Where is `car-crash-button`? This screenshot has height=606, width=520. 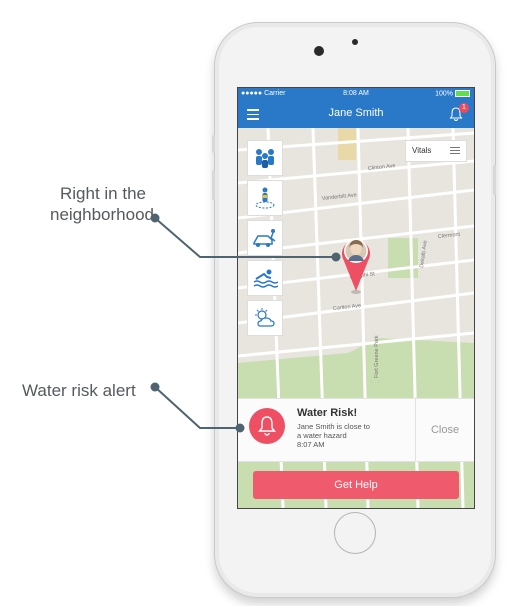
car-crash-button is located at coordinates (265, 238).